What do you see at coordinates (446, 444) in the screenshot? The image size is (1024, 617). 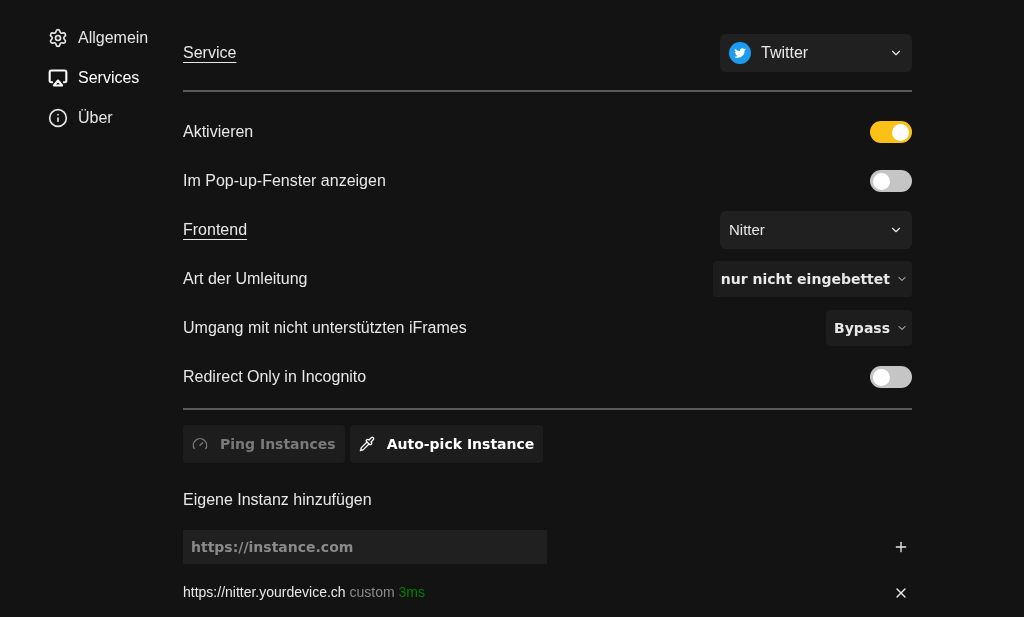 I see `action-button: Auto-pick Instance` at bounding box center [446, 444].